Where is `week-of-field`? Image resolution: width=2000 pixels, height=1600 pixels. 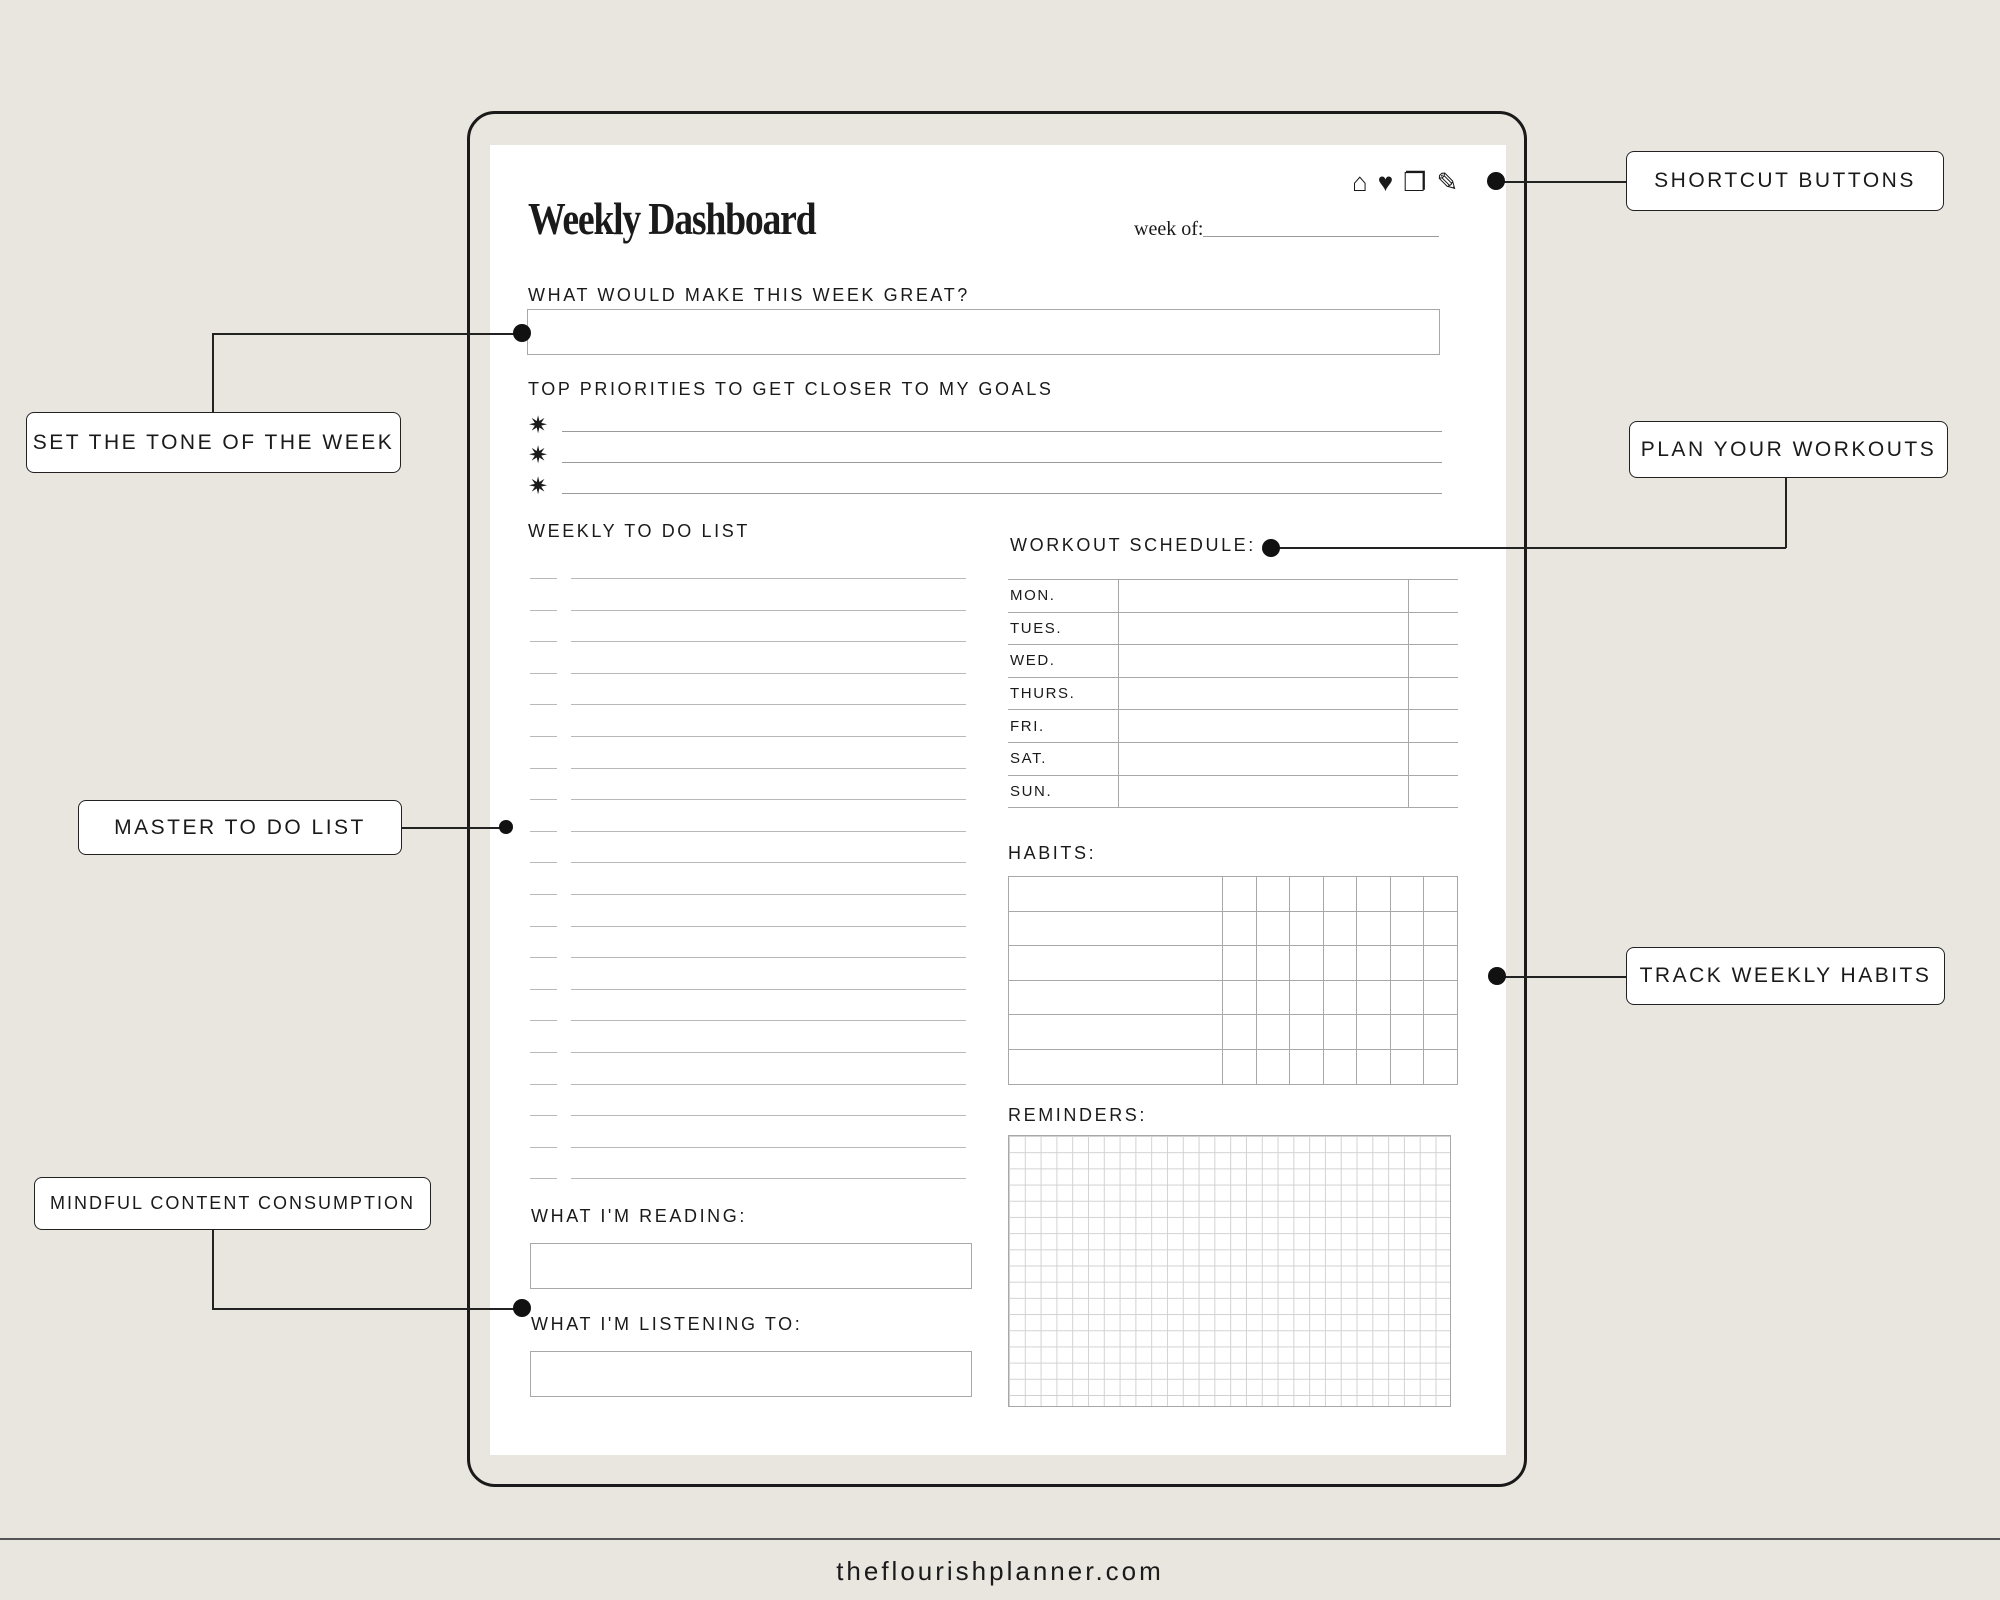 week-of-field is located at coordinates (1321, 236).